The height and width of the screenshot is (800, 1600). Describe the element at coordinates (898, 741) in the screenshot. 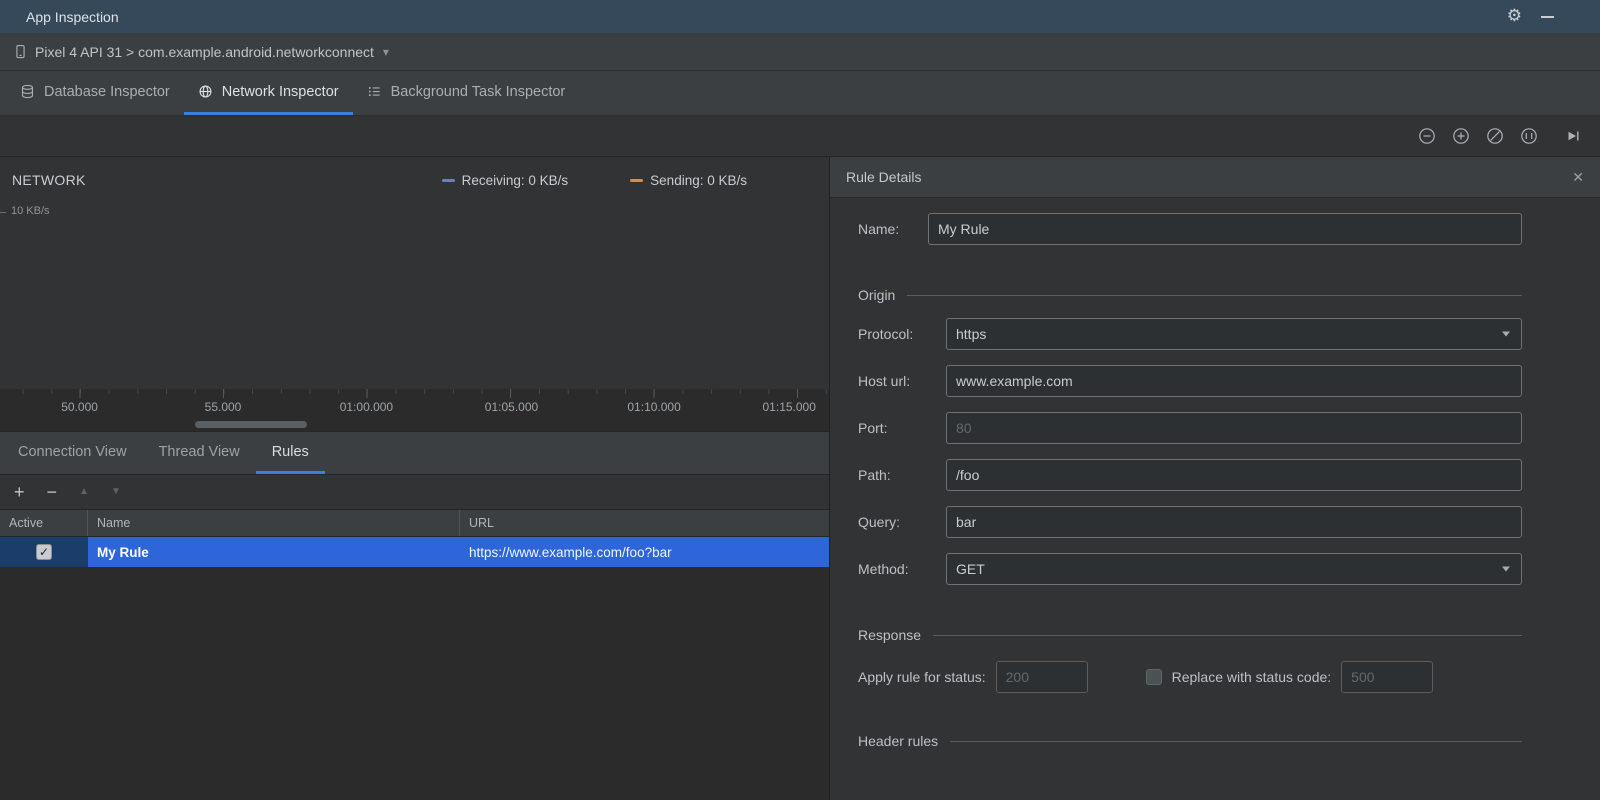

I see `header-rules-title: Header rules` at that location.